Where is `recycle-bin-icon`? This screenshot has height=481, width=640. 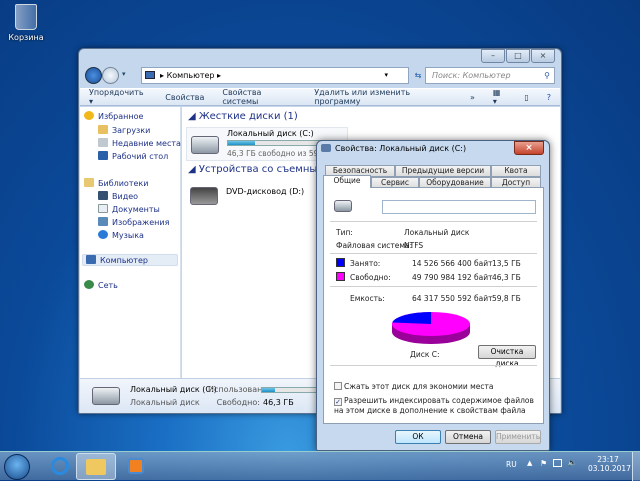
recycle-bin-icon is located at coordinates (26, 17).